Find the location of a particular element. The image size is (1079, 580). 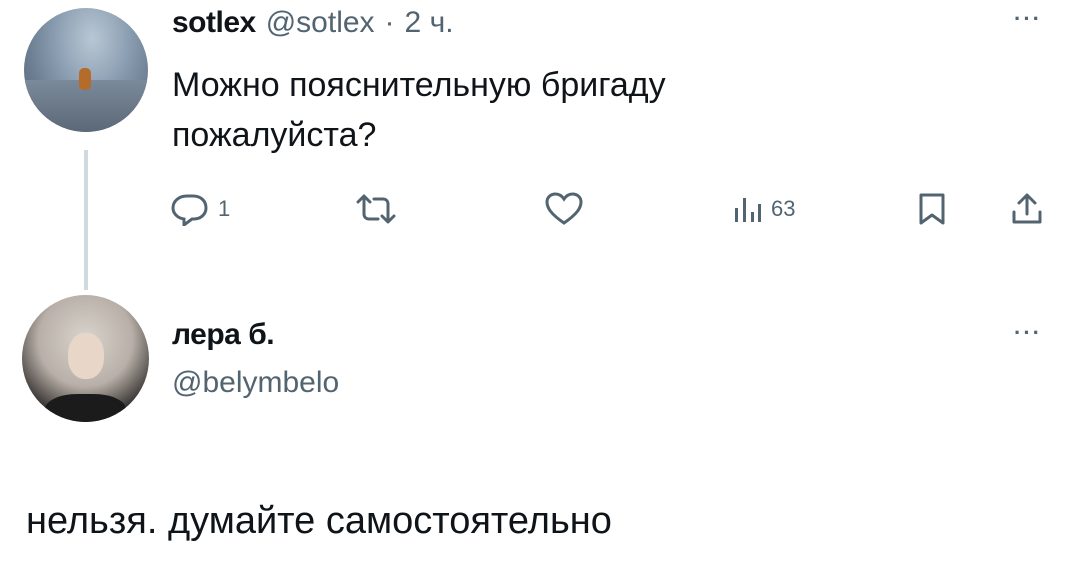

like-button is located at coordinates (568, 209).